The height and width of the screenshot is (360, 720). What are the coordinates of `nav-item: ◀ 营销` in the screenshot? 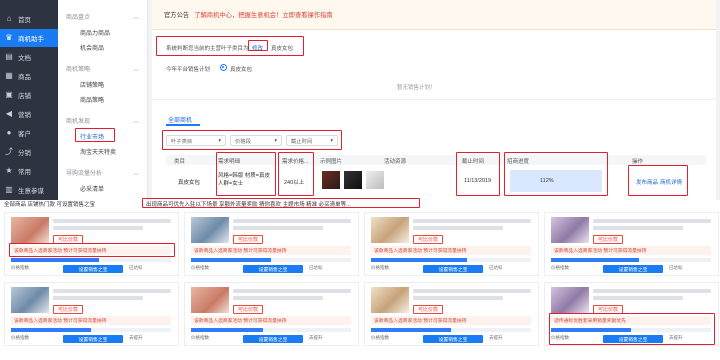 It's located at (29, 114).